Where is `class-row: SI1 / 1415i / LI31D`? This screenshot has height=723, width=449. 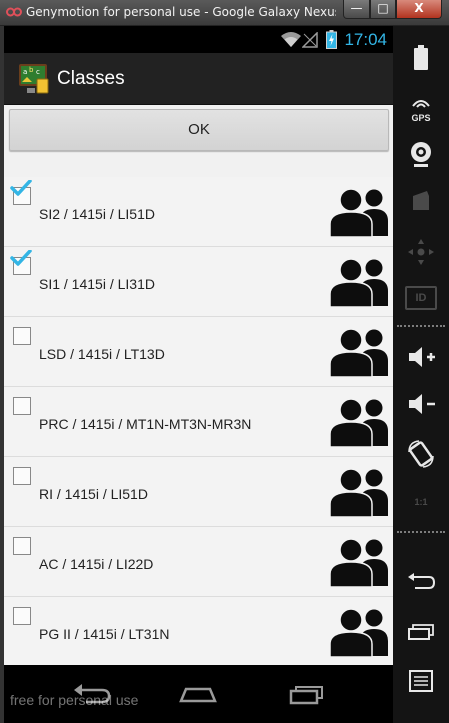 class-row: SI1 / 1415i / LI31D is located at coordinates (198, 282).